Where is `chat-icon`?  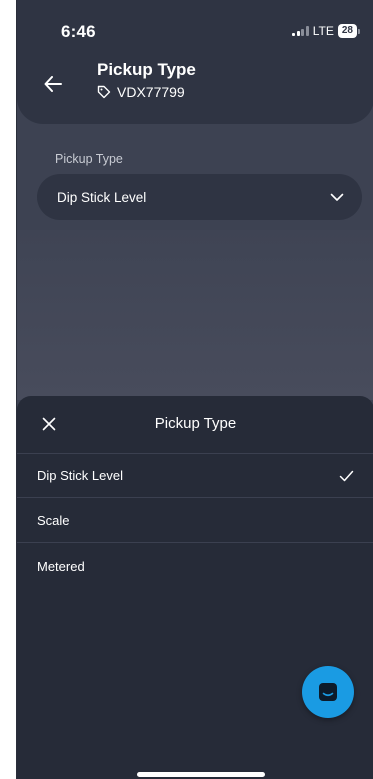
chat-icon is located at coordinates (328, 692).